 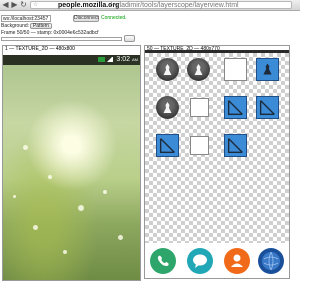 What do you see at coordinates (163, 261) in the screenshot?
I see `phone-icon` at bounding box center [163, 261].